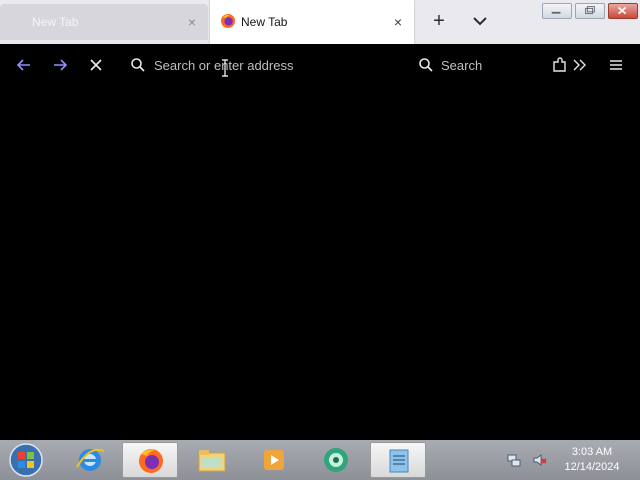  Describe the element at coordinates (24, 65) in the screenshot. I see `arrow-left-icon` at that location.